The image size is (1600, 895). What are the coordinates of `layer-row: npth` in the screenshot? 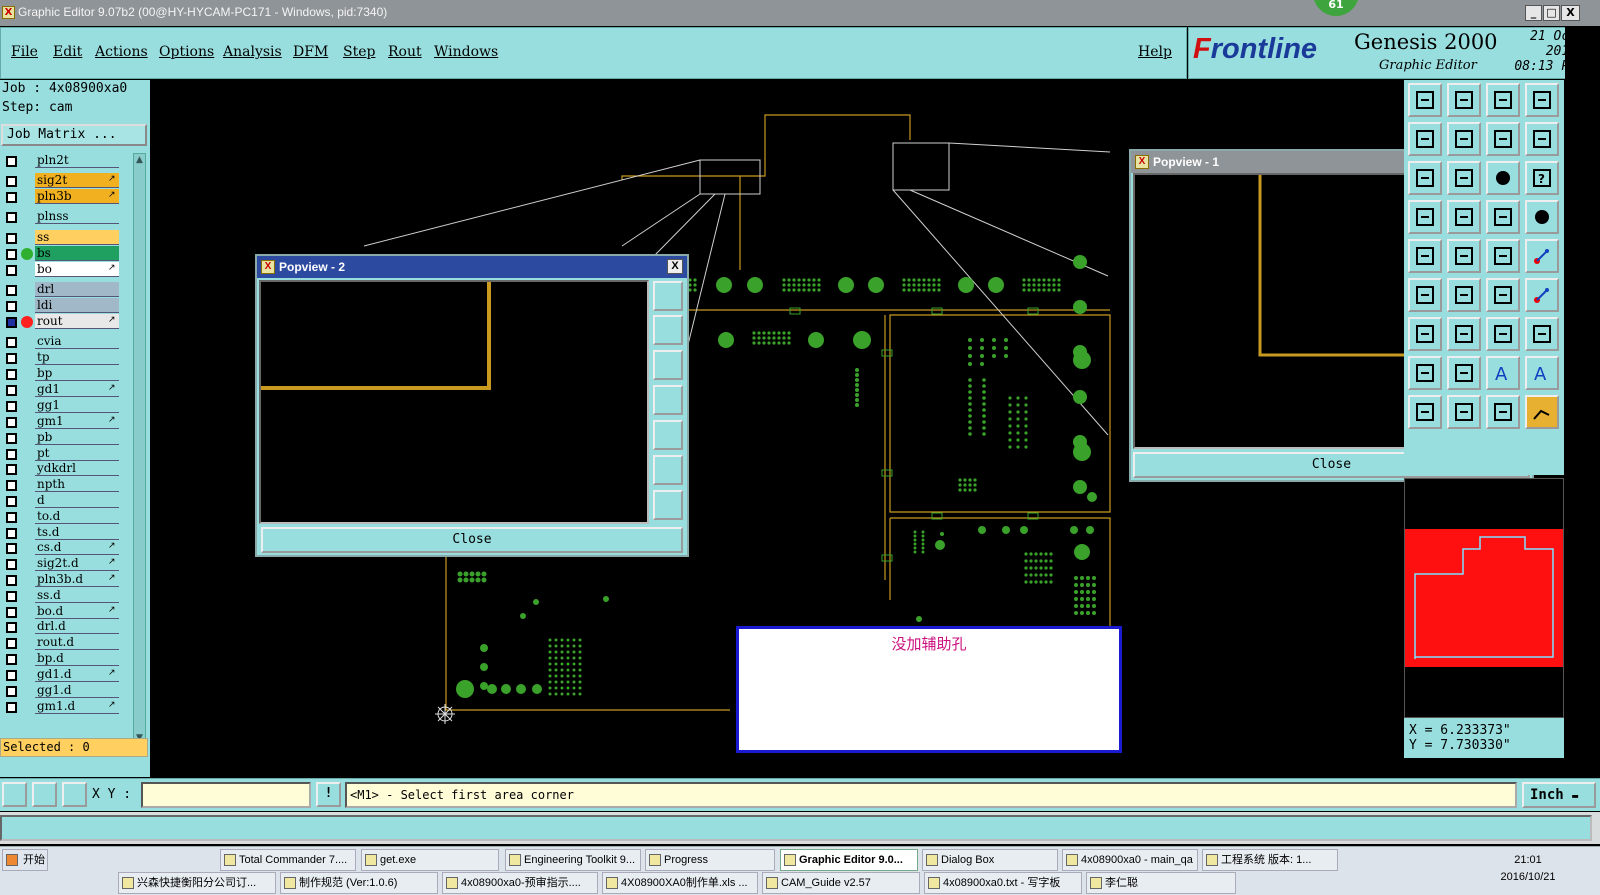 It's located at (61, 484).